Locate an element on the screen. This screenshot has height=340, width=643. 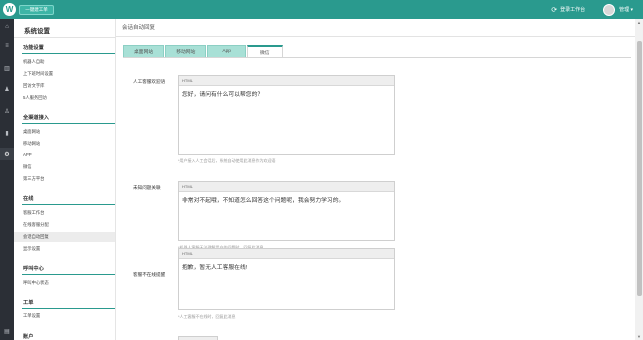
nav-item-robot: 机器人自助 is located at coordinates (33, 62).